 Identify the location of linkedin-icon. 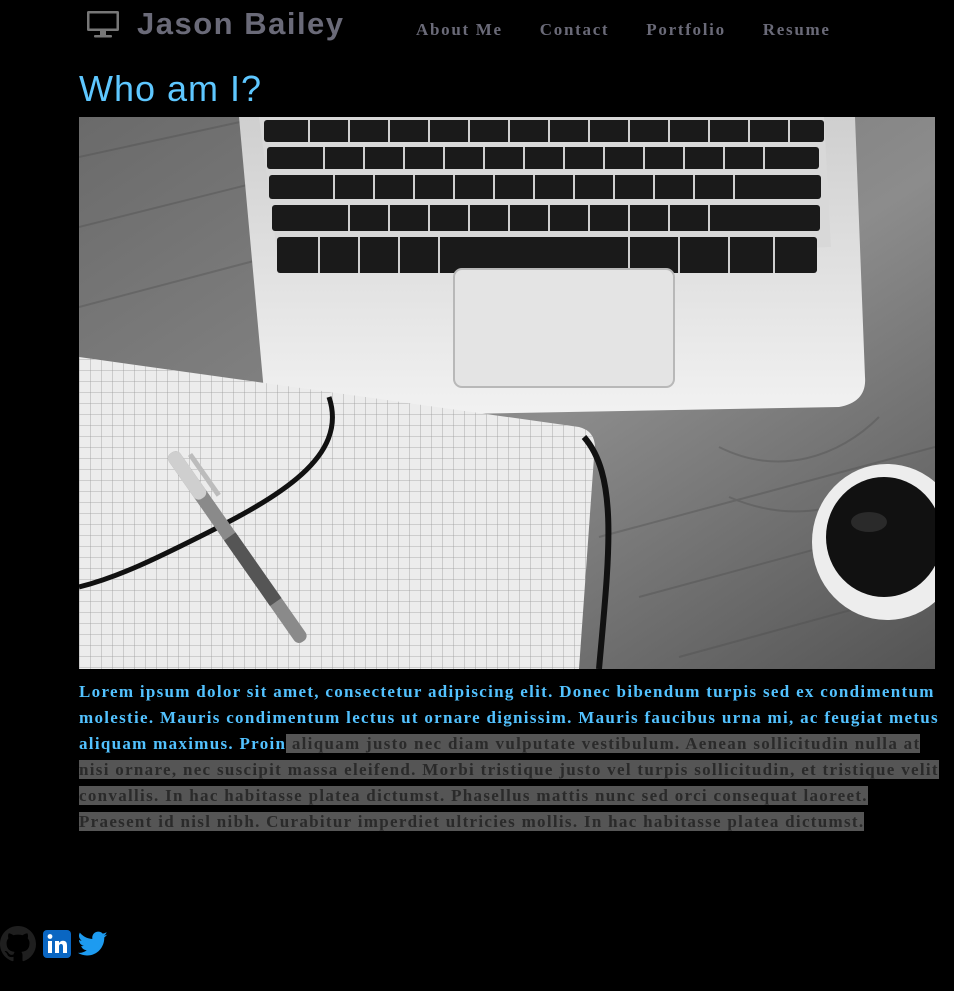
(57, 944).